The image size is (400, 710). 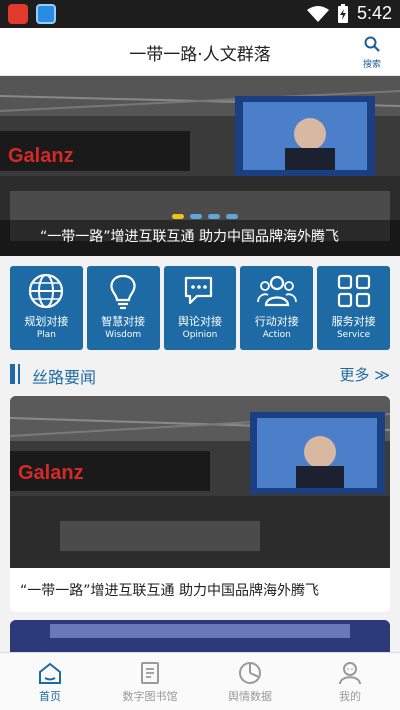 I want to click on tab-sentiment-data: 舆情数据, so click(x=250, y=681).